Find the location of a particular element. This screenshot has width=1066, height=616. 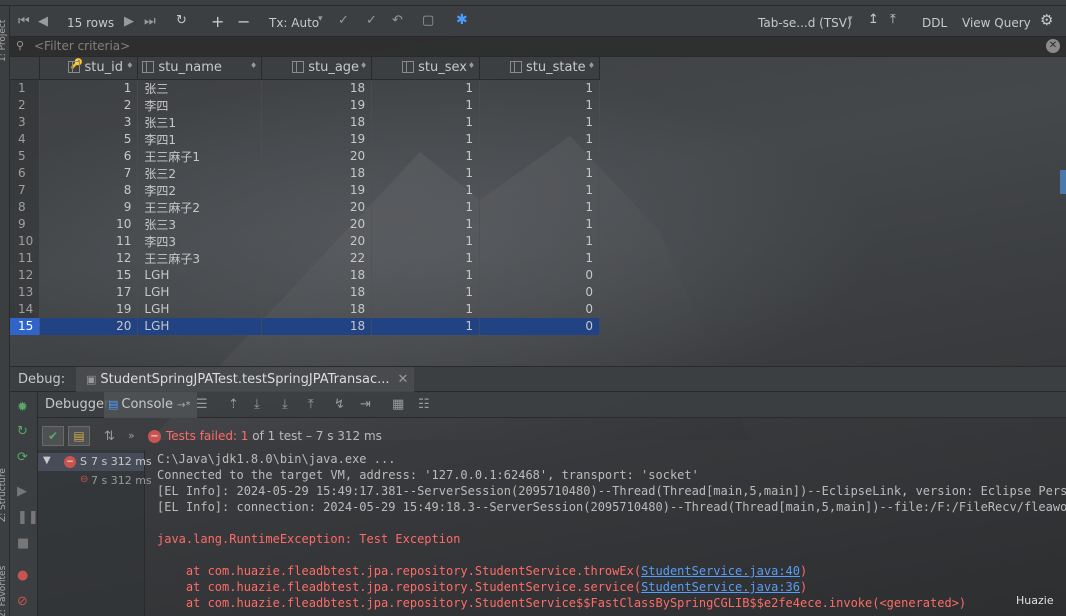

layout-icon: ☰ is located at coordinates (202, 404).